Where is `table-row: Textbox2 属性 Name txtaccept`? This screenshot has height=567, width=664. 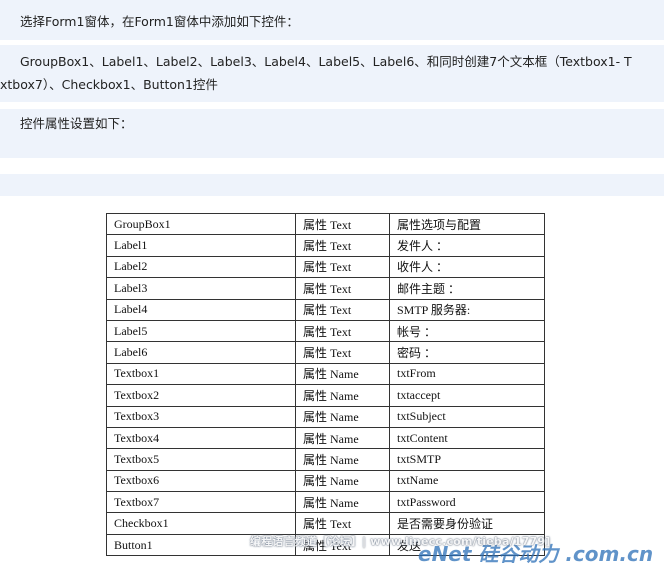 table-row: Textbox2 属性 Name txtaccept is located at coordinates (325, 395).